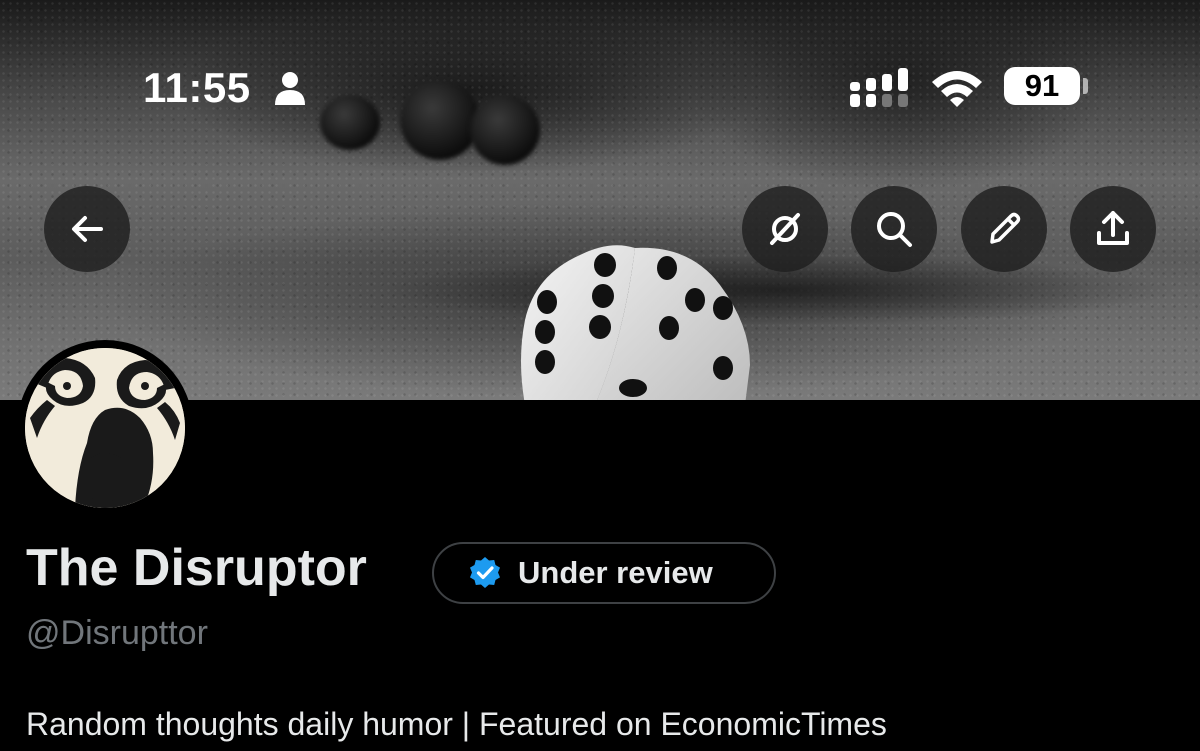 The height and width of the screenshot is (751, 1200). Describe the element at coordinates (635, 322) in the screenshot. I see `dice-image` at that location.